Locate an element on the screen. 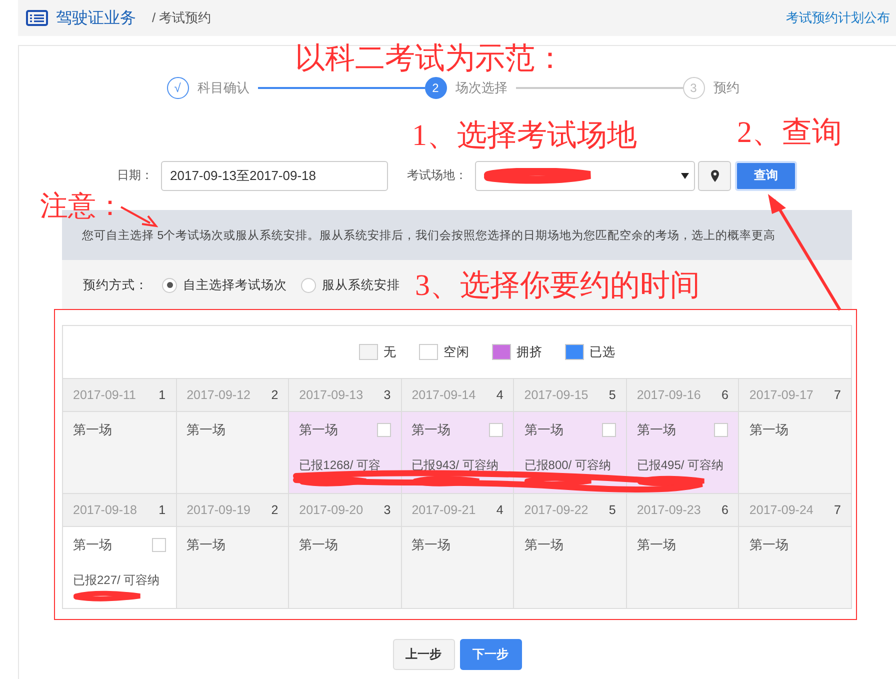 This screenshot has width=896, height=679. date-label: 2017-09-14 is located at coordinates (444, 395).